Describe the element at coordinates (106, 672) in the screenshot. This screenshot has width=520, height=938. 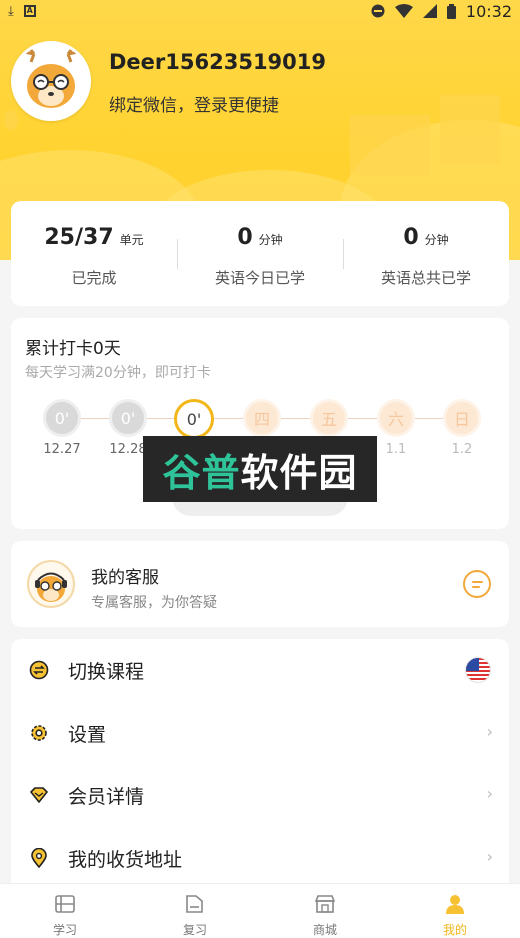
I see `menu-label: 切换课程` at that location.